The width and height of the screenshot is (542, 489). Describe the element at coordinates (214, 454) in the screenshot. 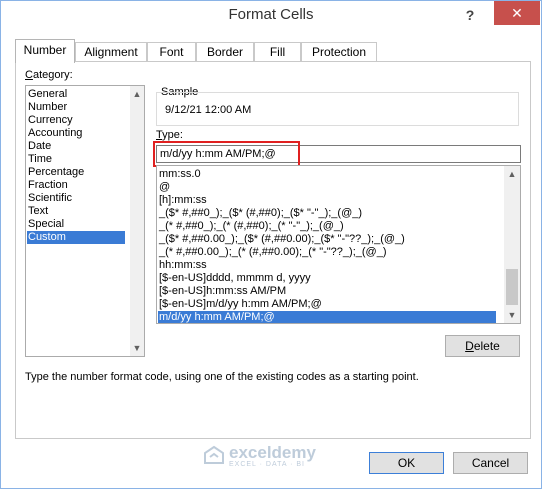

I see `exceldemy-logo-icon` at that location.